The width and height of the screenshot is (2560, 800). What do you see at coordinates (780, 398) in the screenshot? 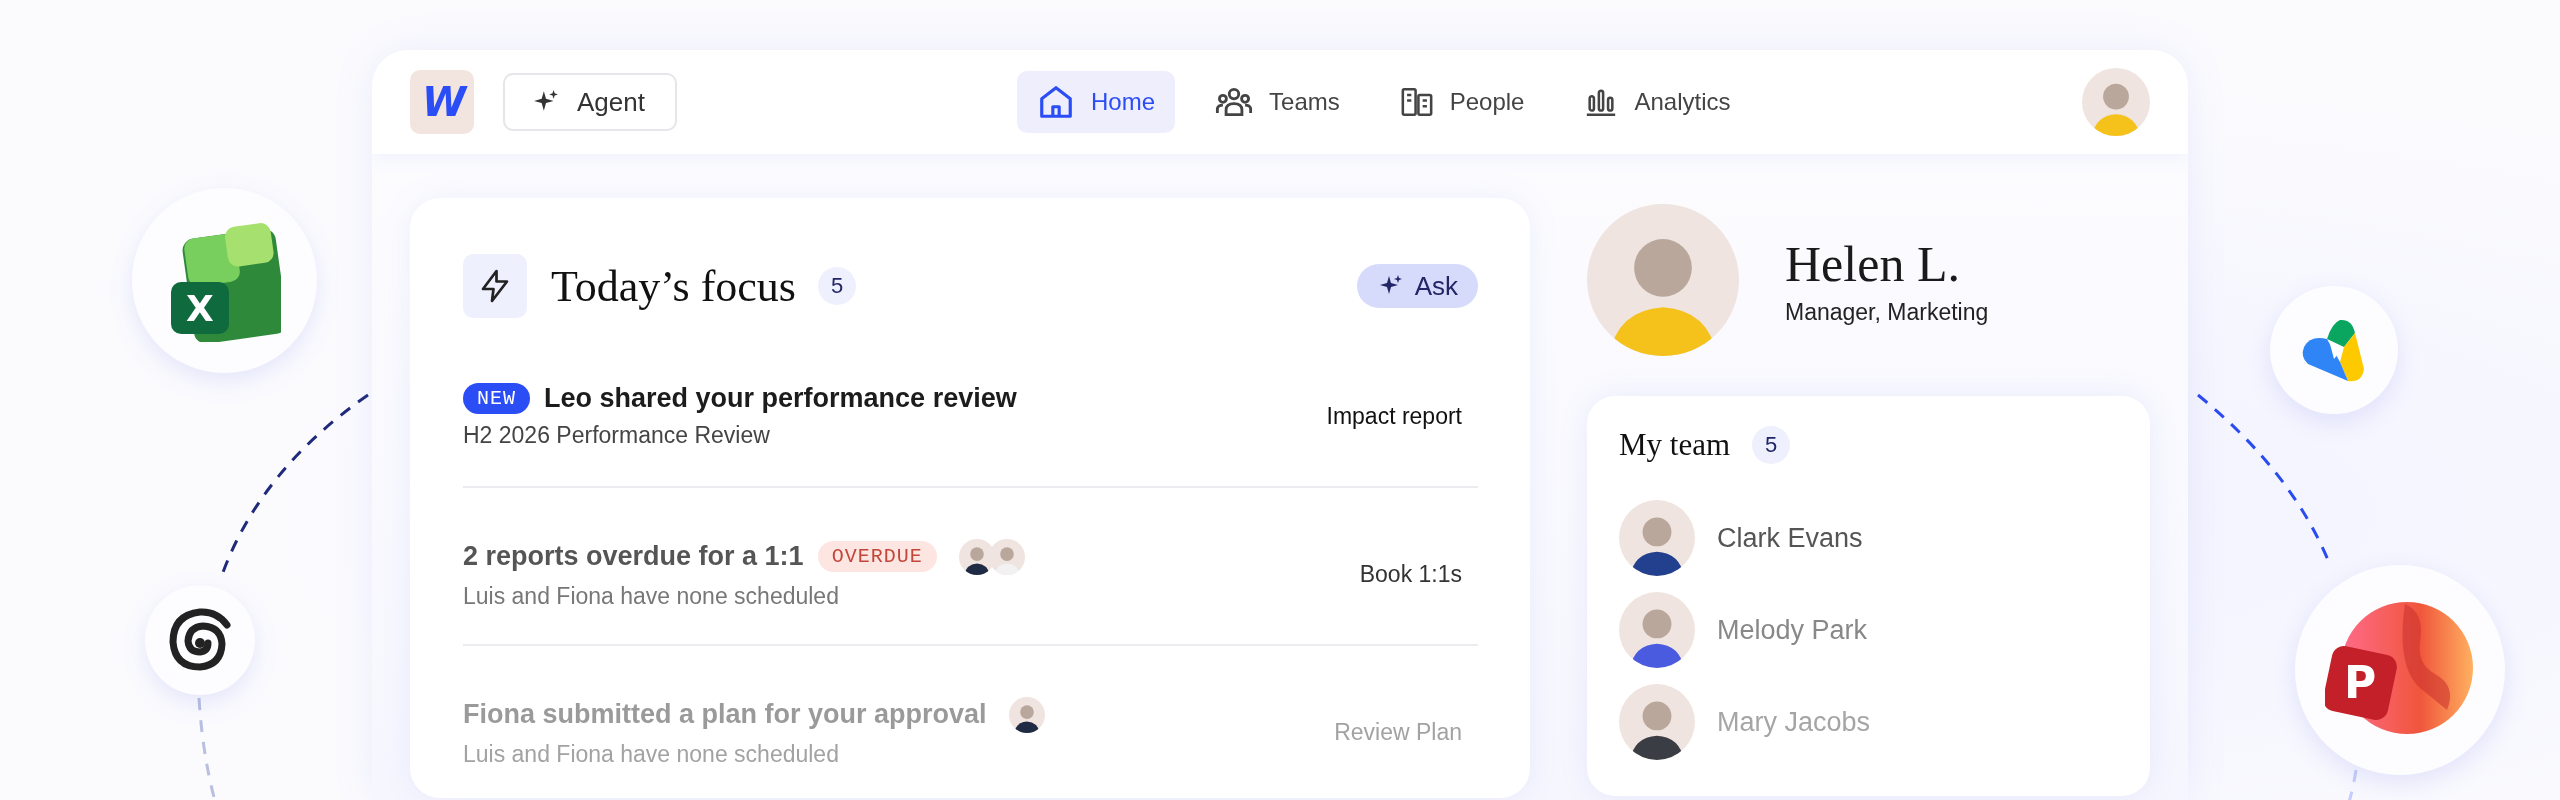
I see `item-title: Leo shared your performance review` at bounding box center [780, 398].